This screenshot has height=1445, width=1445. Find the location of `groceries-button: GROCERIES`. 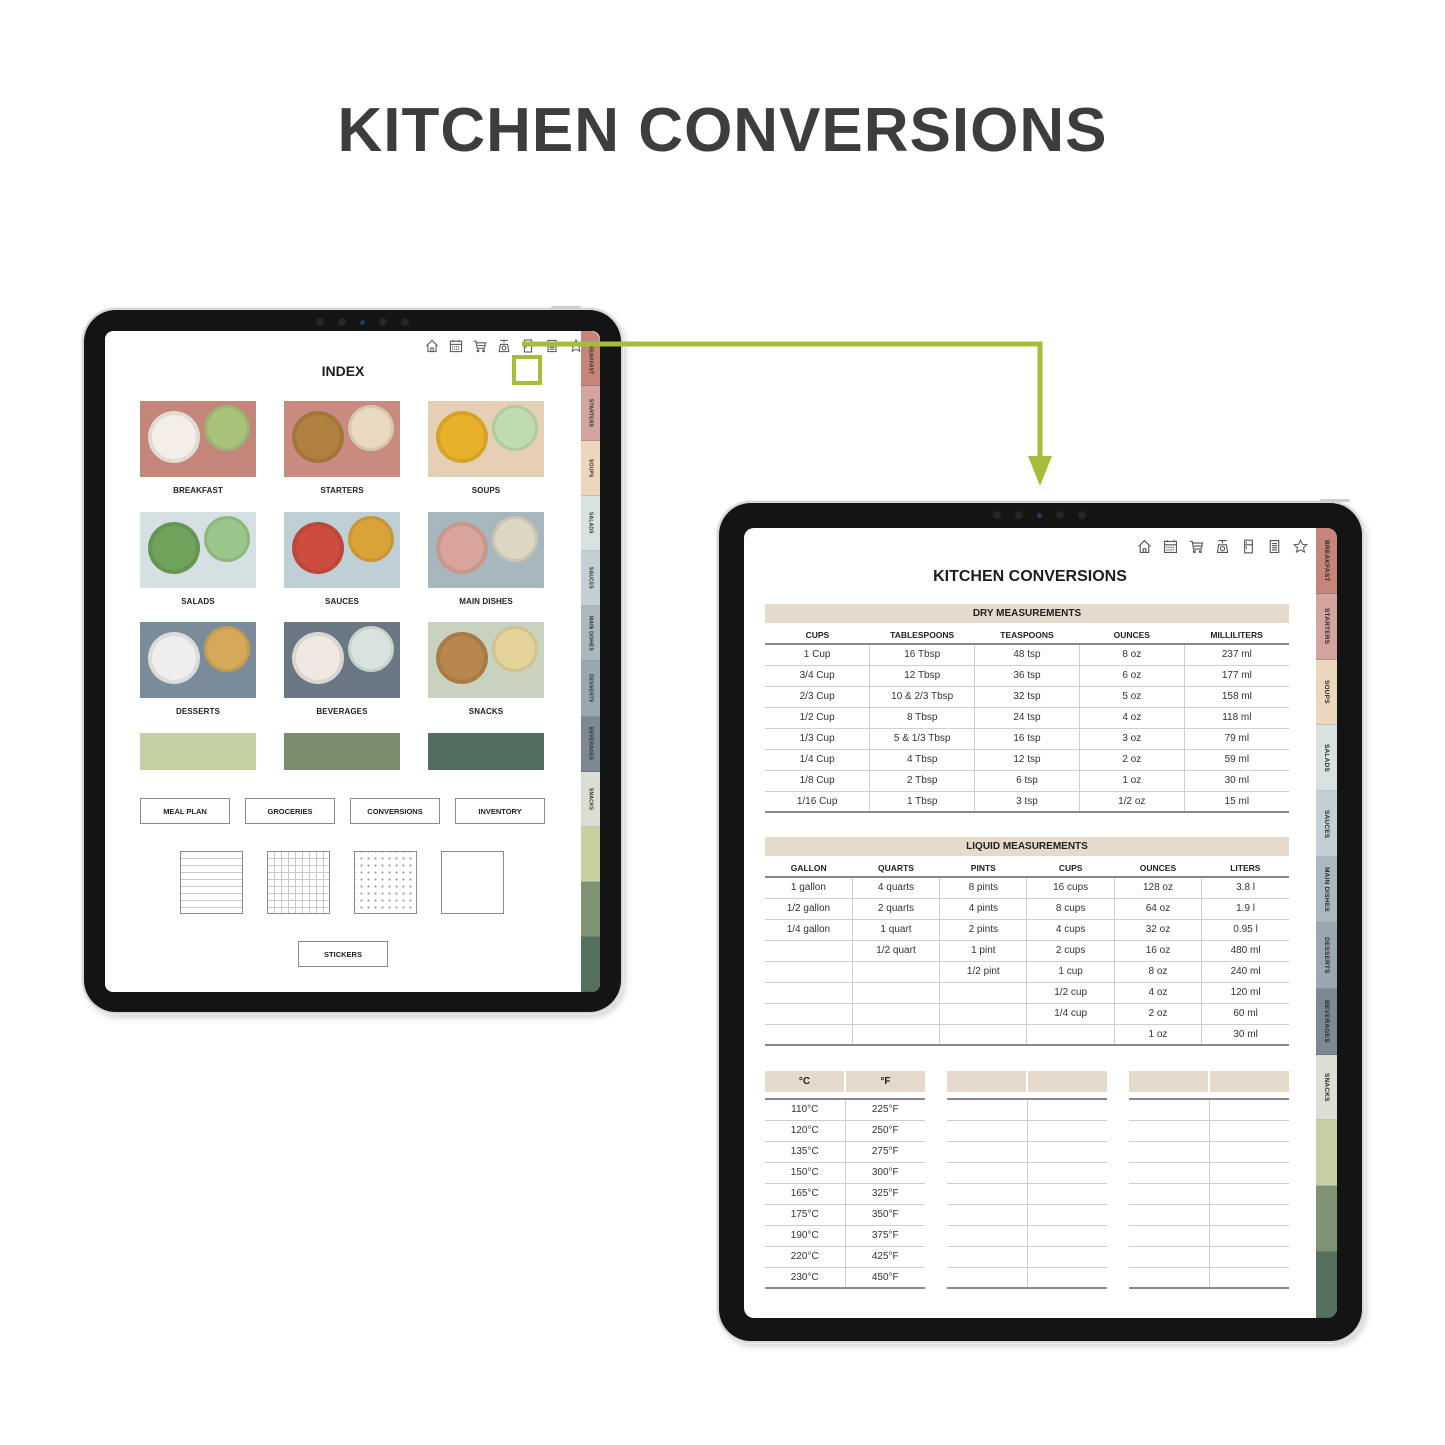

groceries-button: GROCERIES is located at coordinates (290, 811).